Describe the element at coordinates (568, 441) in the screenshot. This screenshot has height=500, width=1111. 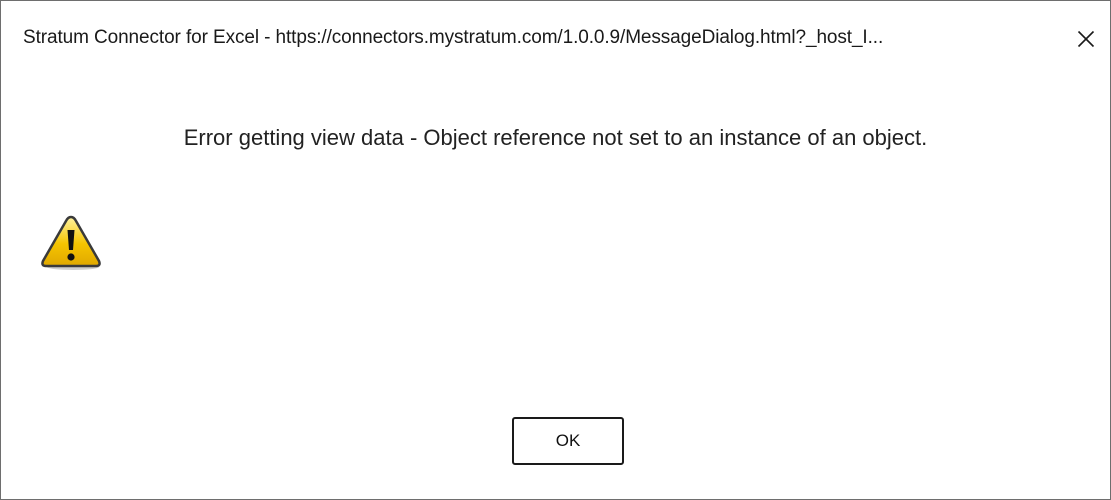
I see `ok-button: OK` at that location.